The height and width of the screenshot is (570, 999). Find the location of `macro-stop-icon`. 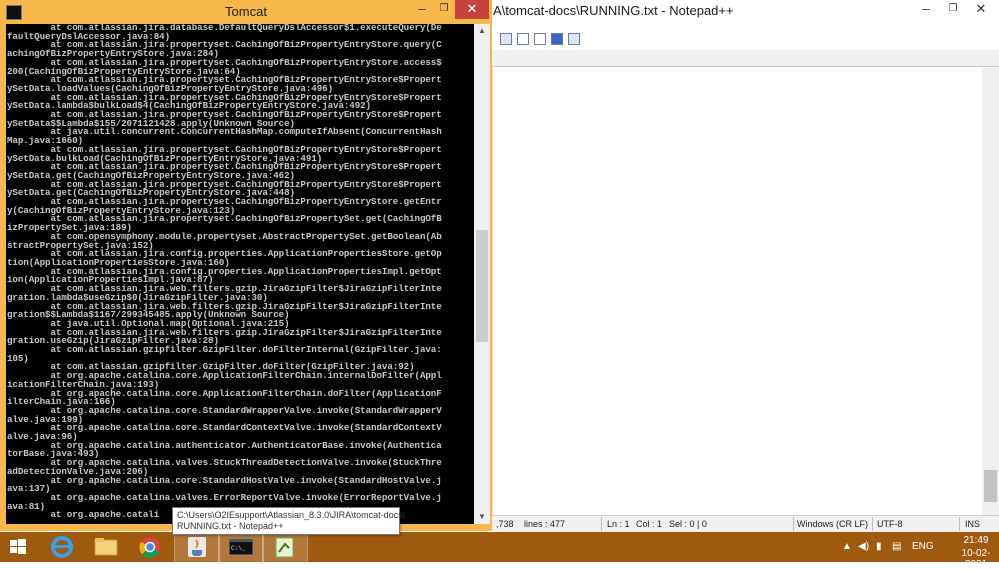

macro-stop-icon is located at coordinates (523, 39).